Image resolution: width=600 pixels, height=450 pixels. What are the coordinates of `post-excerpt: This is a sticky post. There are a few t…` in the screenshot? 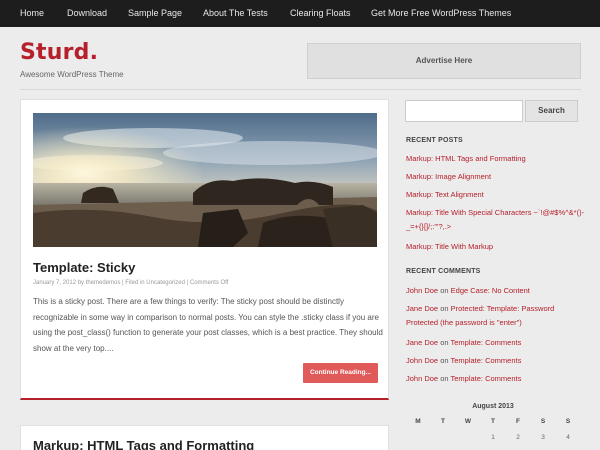 It's located at (208, 325).